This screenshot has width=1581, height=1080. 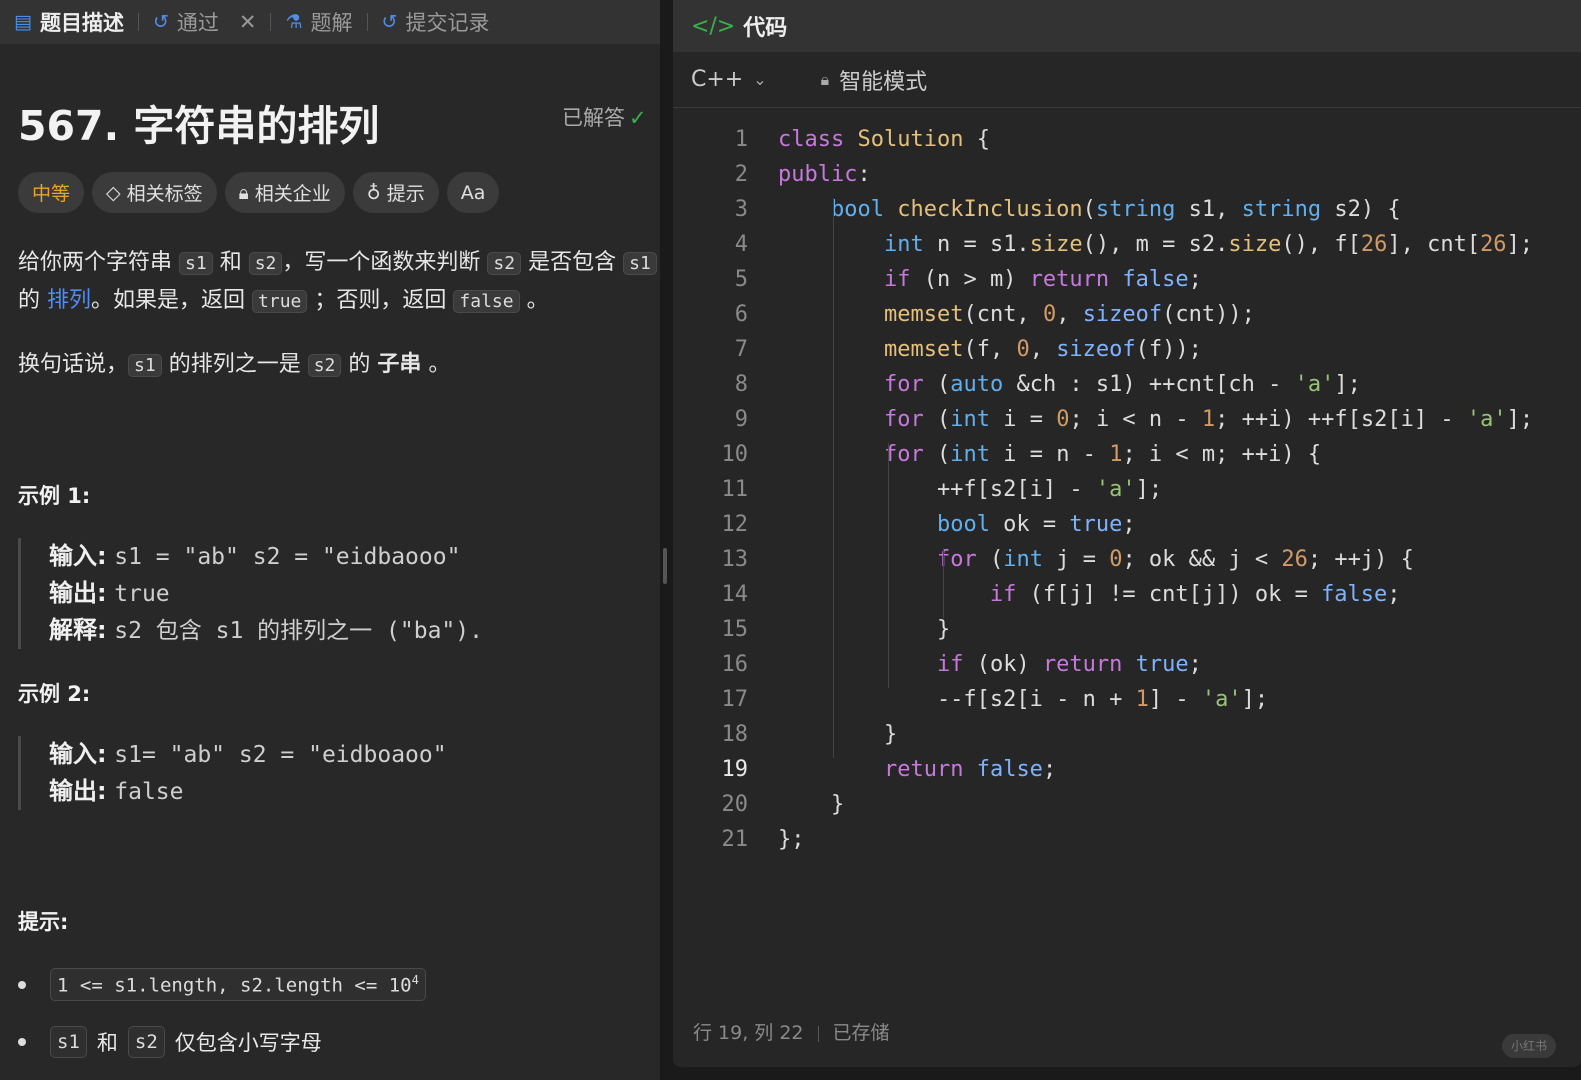 I want to click on line-number: 2, so click(x=741, y=174).